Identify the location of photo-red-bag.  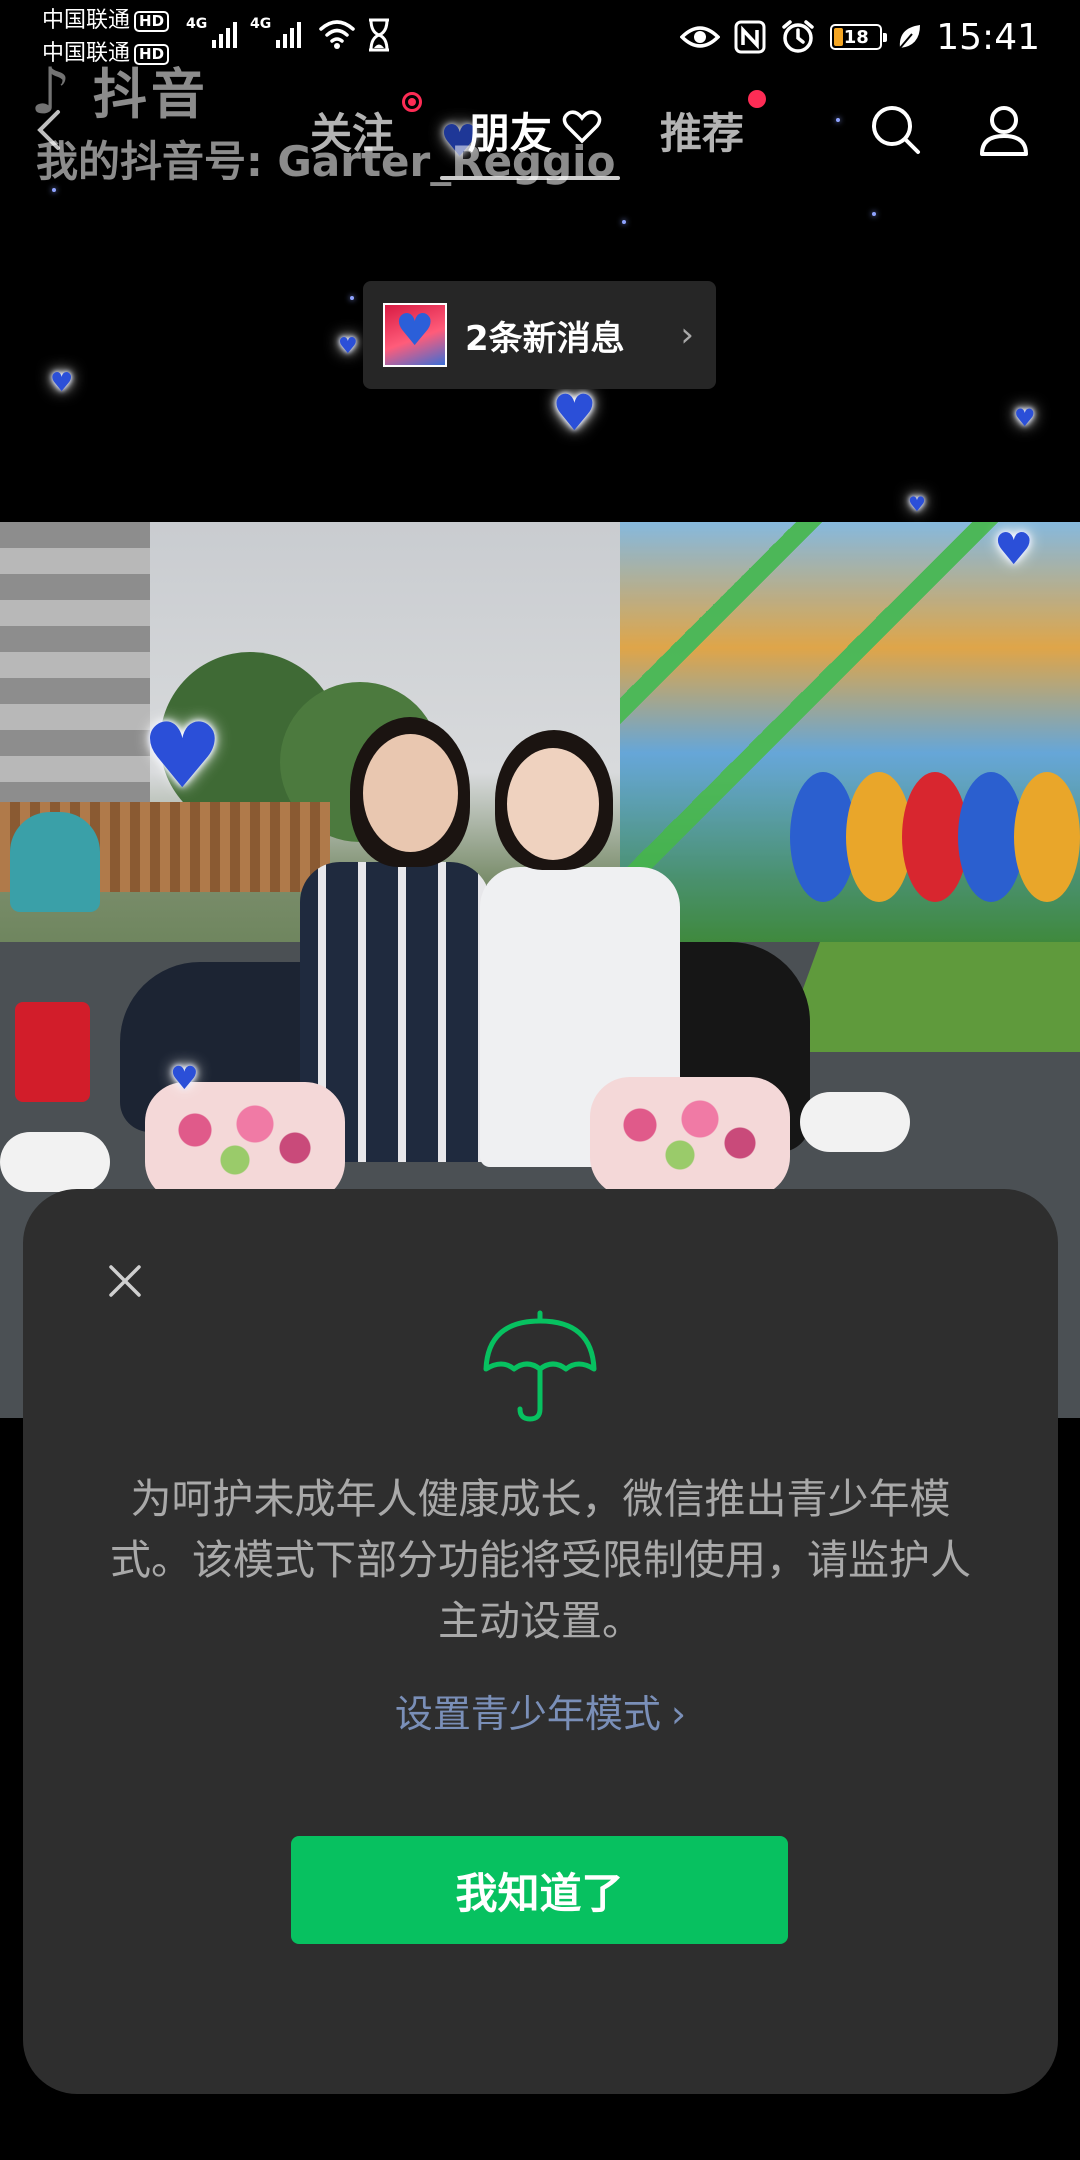
(52, 1052).